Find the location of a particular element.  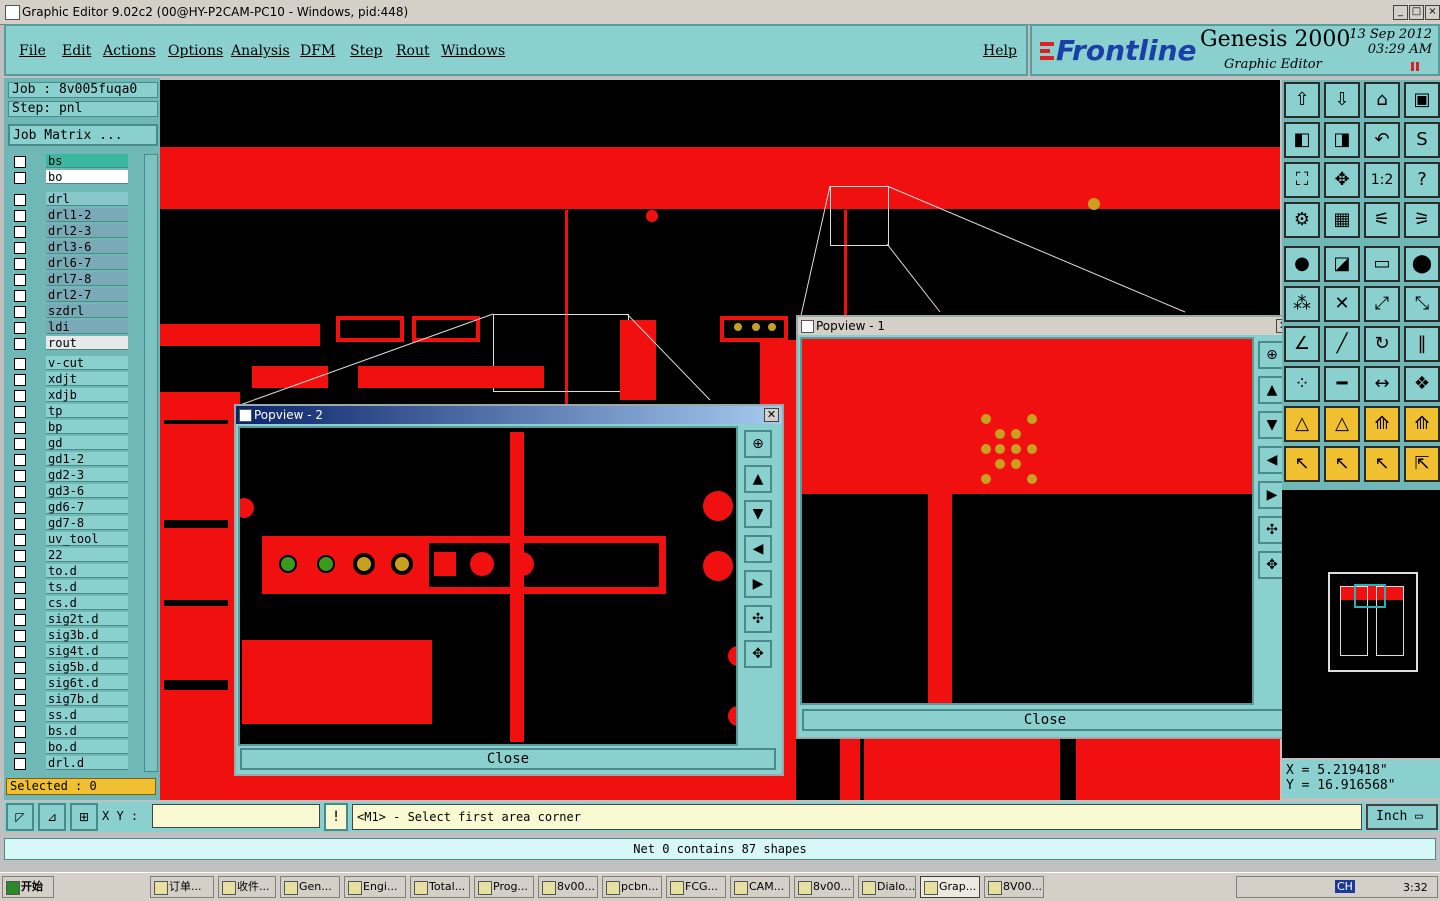

menu-rout: Rout is located at coordinates (413, 51).